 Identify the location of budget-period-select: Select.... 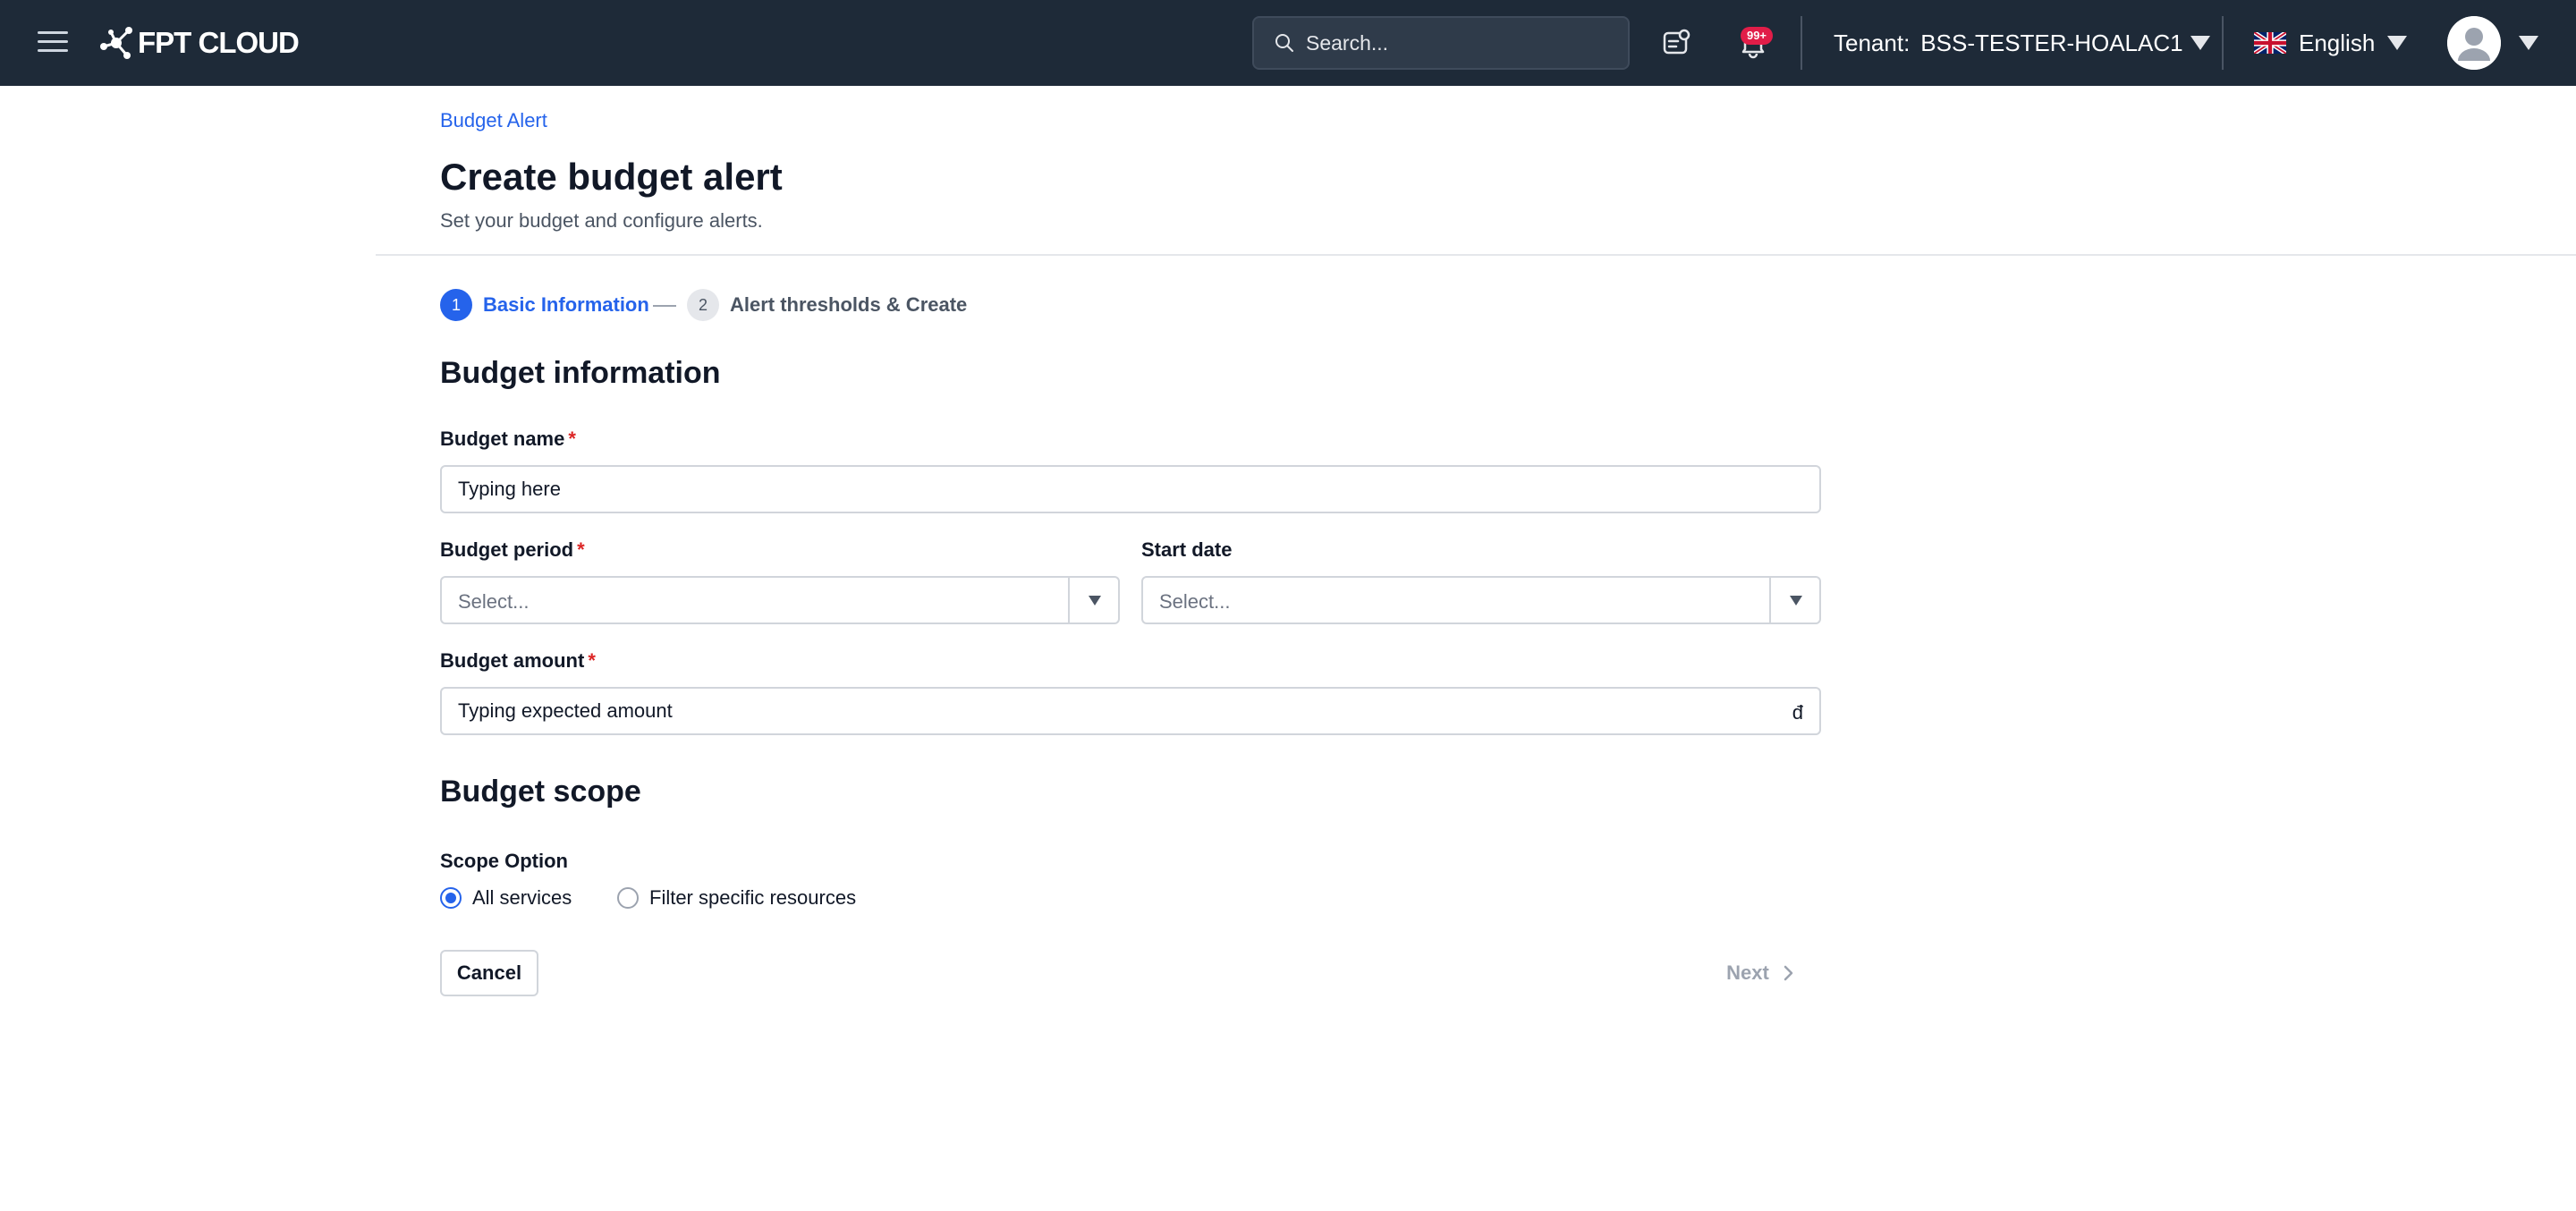
(780, 600).